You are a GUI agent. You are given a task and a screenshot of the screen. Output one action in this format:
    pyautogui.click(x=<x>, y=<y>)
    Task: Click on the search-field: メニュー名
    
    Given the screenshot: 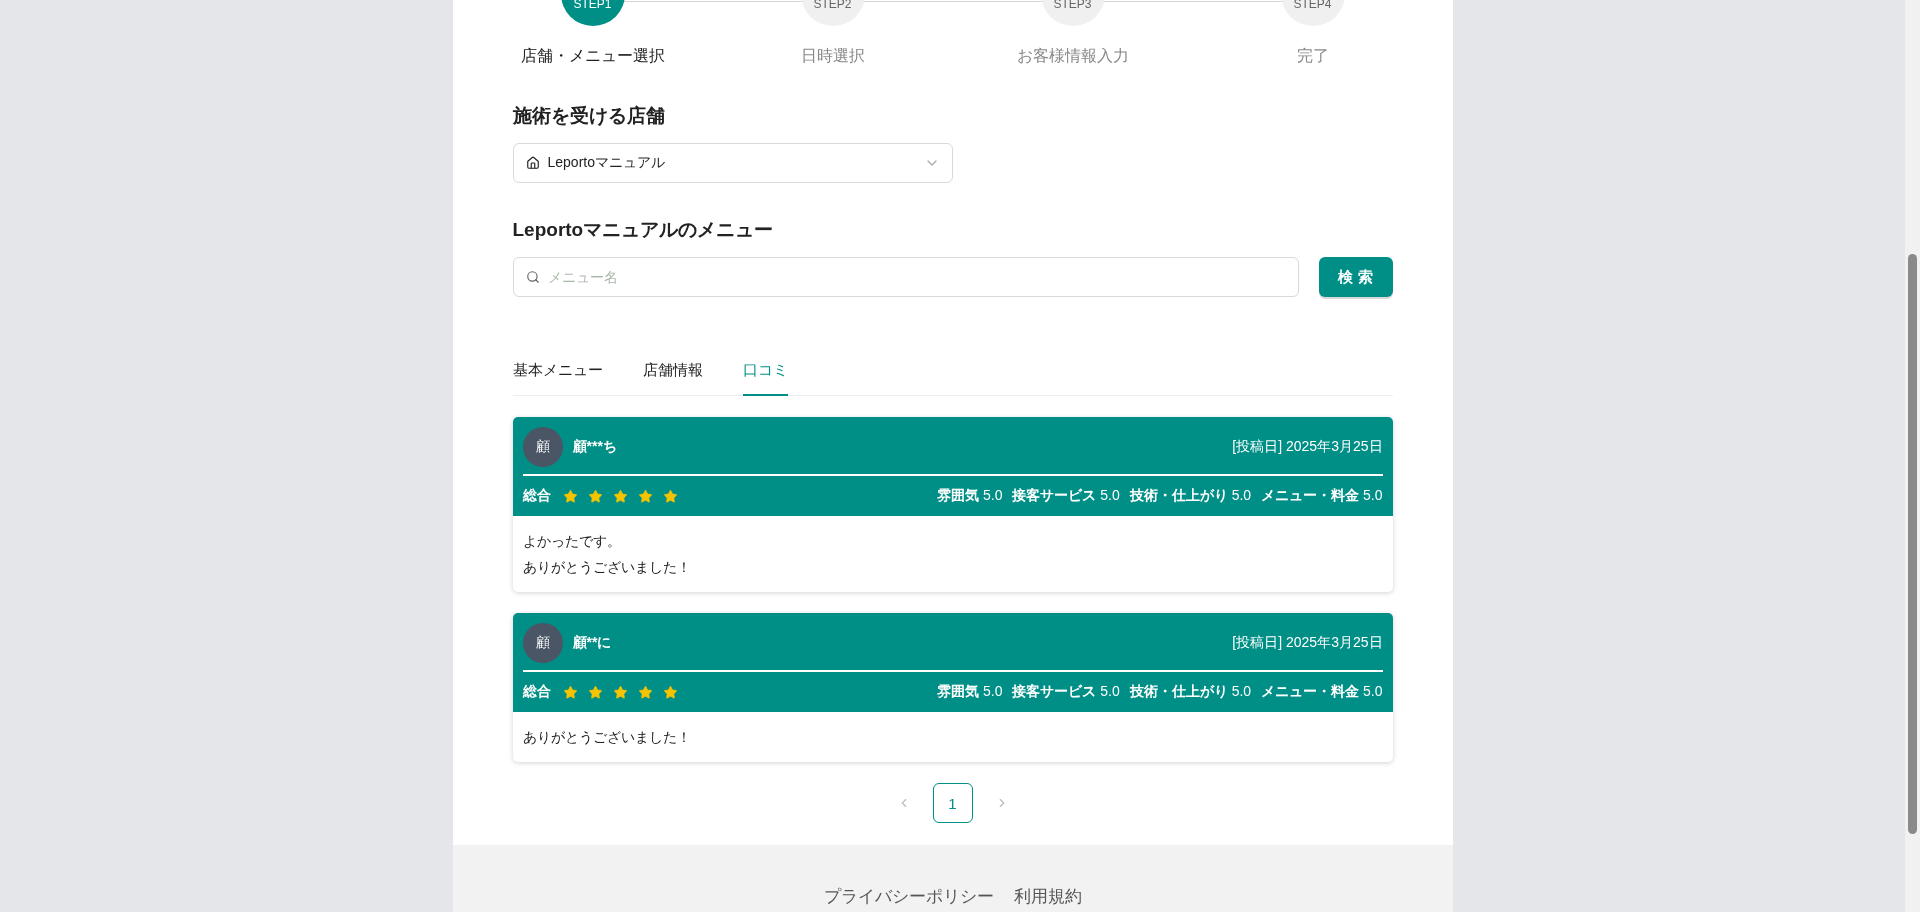 What is the action you would take?
    pyautogui.click(x=905, y=277)
    